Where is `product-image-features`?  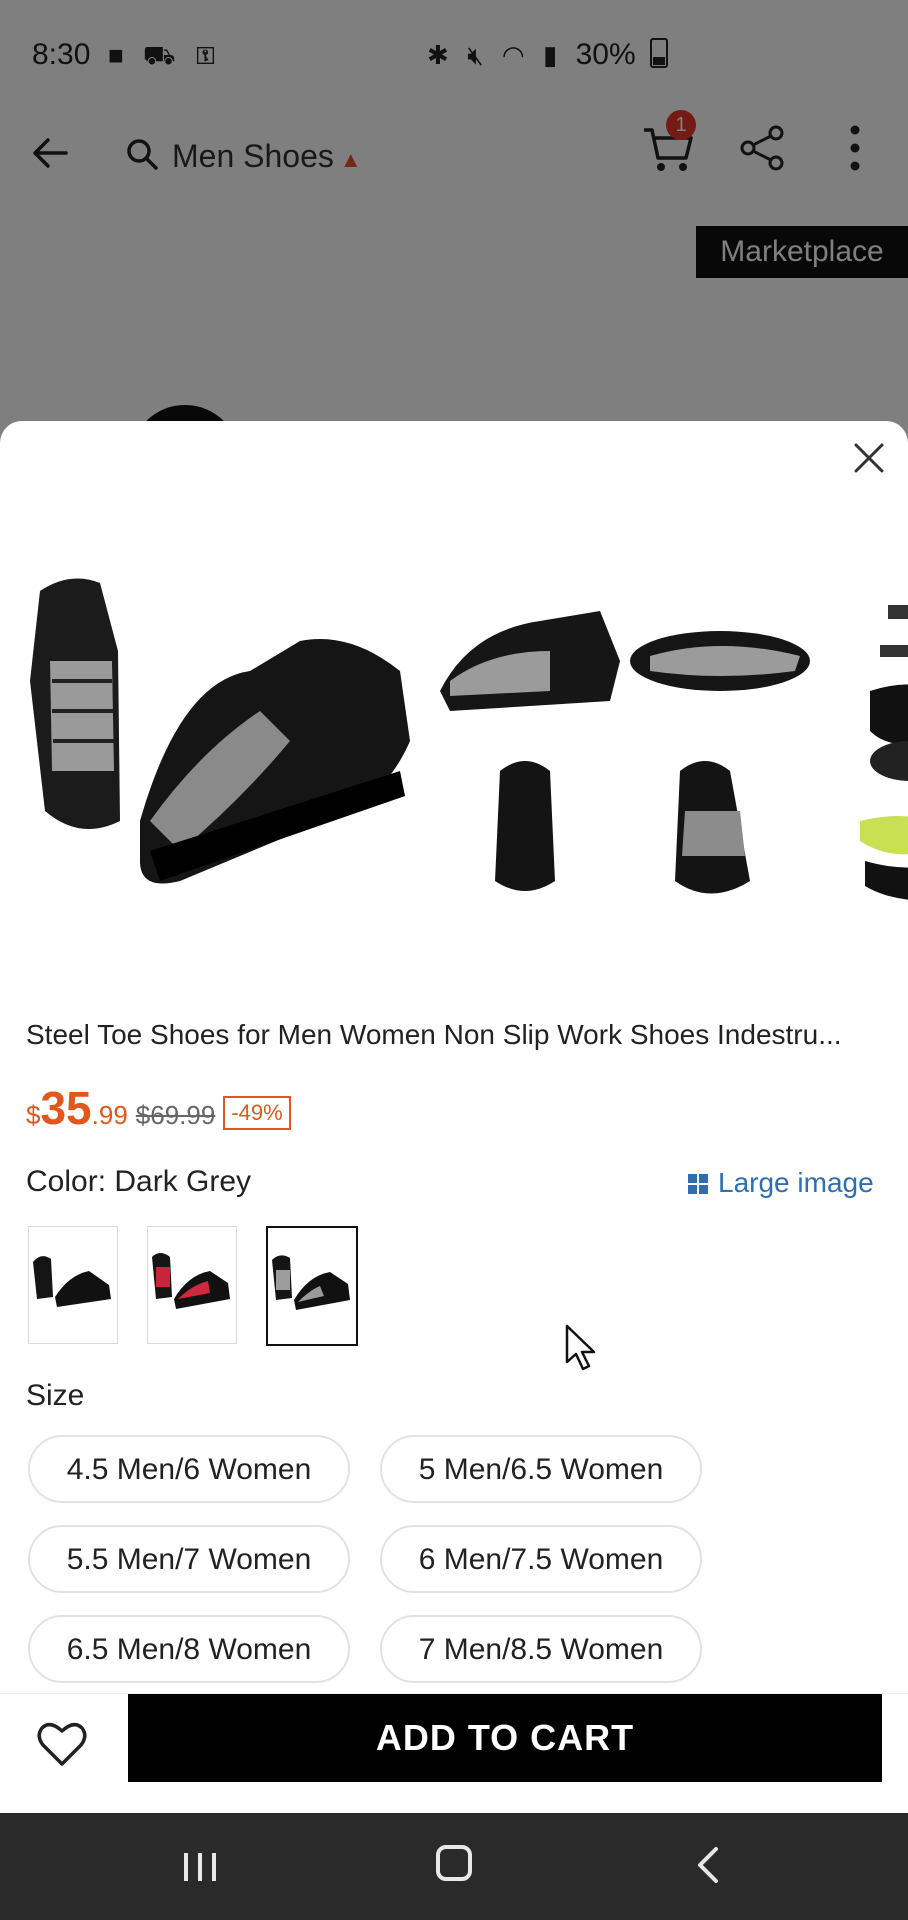
product-image-features is located at coordinates (879, 731).